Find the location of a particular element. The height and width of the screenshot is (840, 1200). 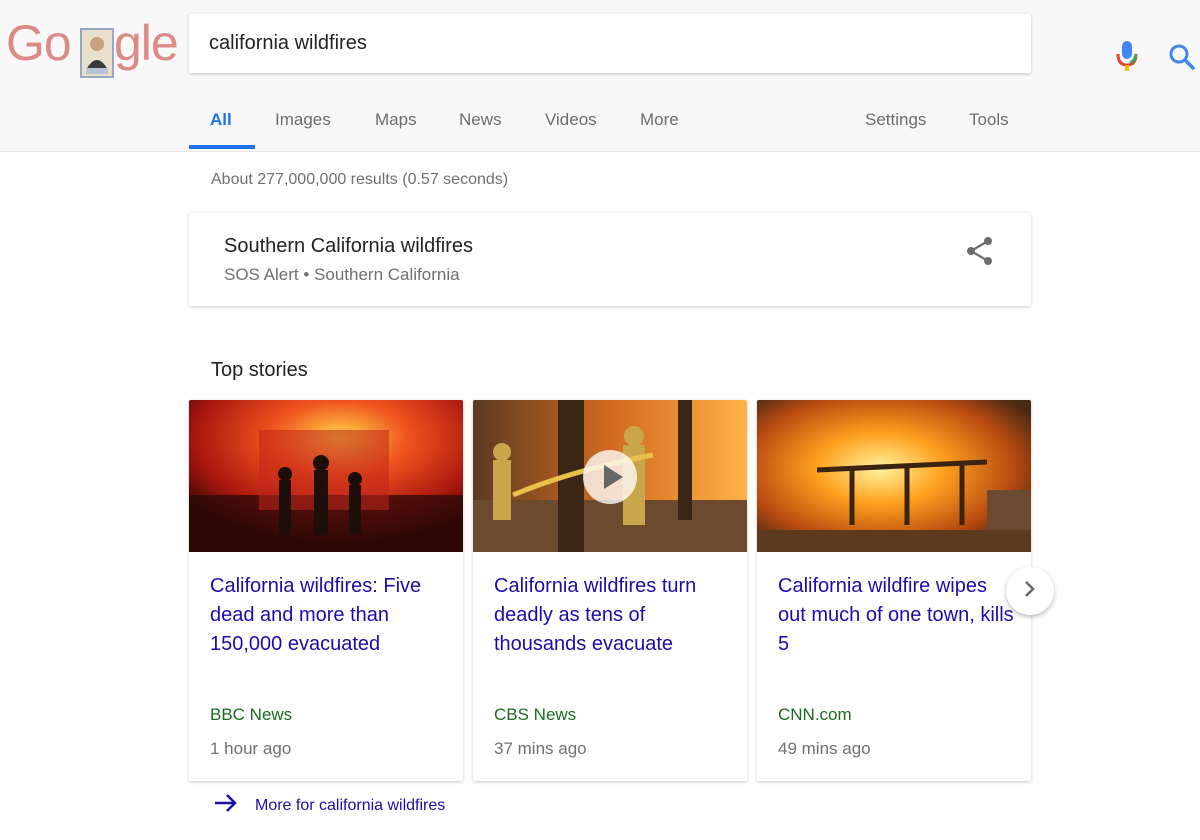

story-time-2: 37 mins ago is located at coordinates (540, 748).